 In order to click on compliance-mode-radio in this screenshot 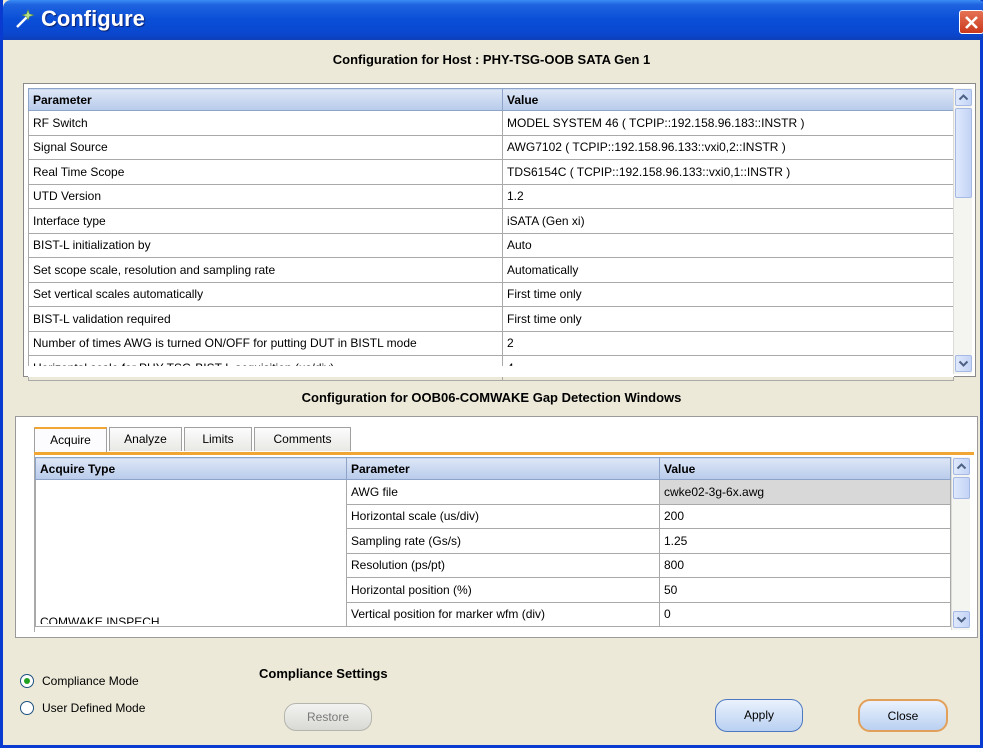, I will do `click(27, 681)`.